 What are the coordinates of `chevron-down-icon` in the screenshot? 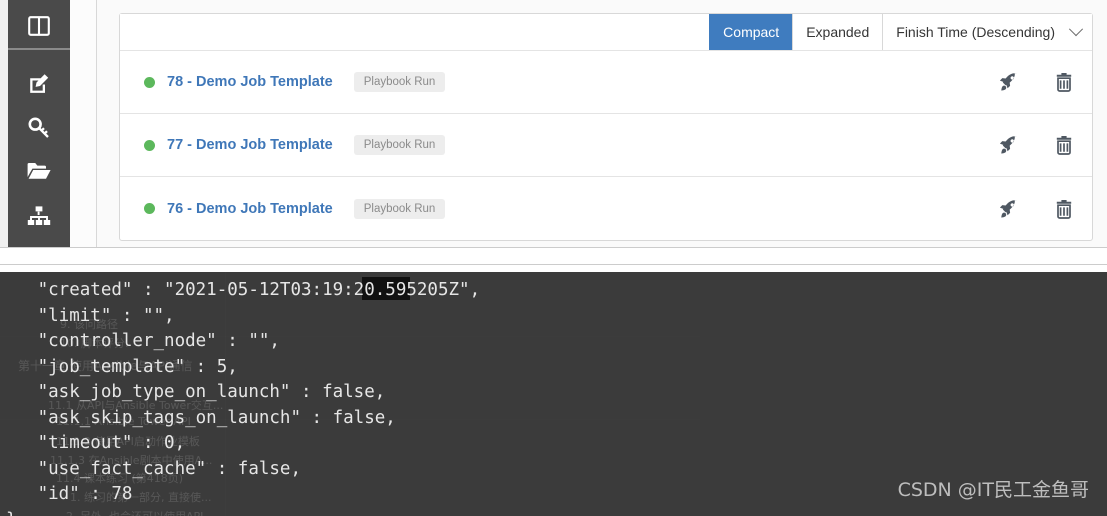 It's located at (1076, 29).